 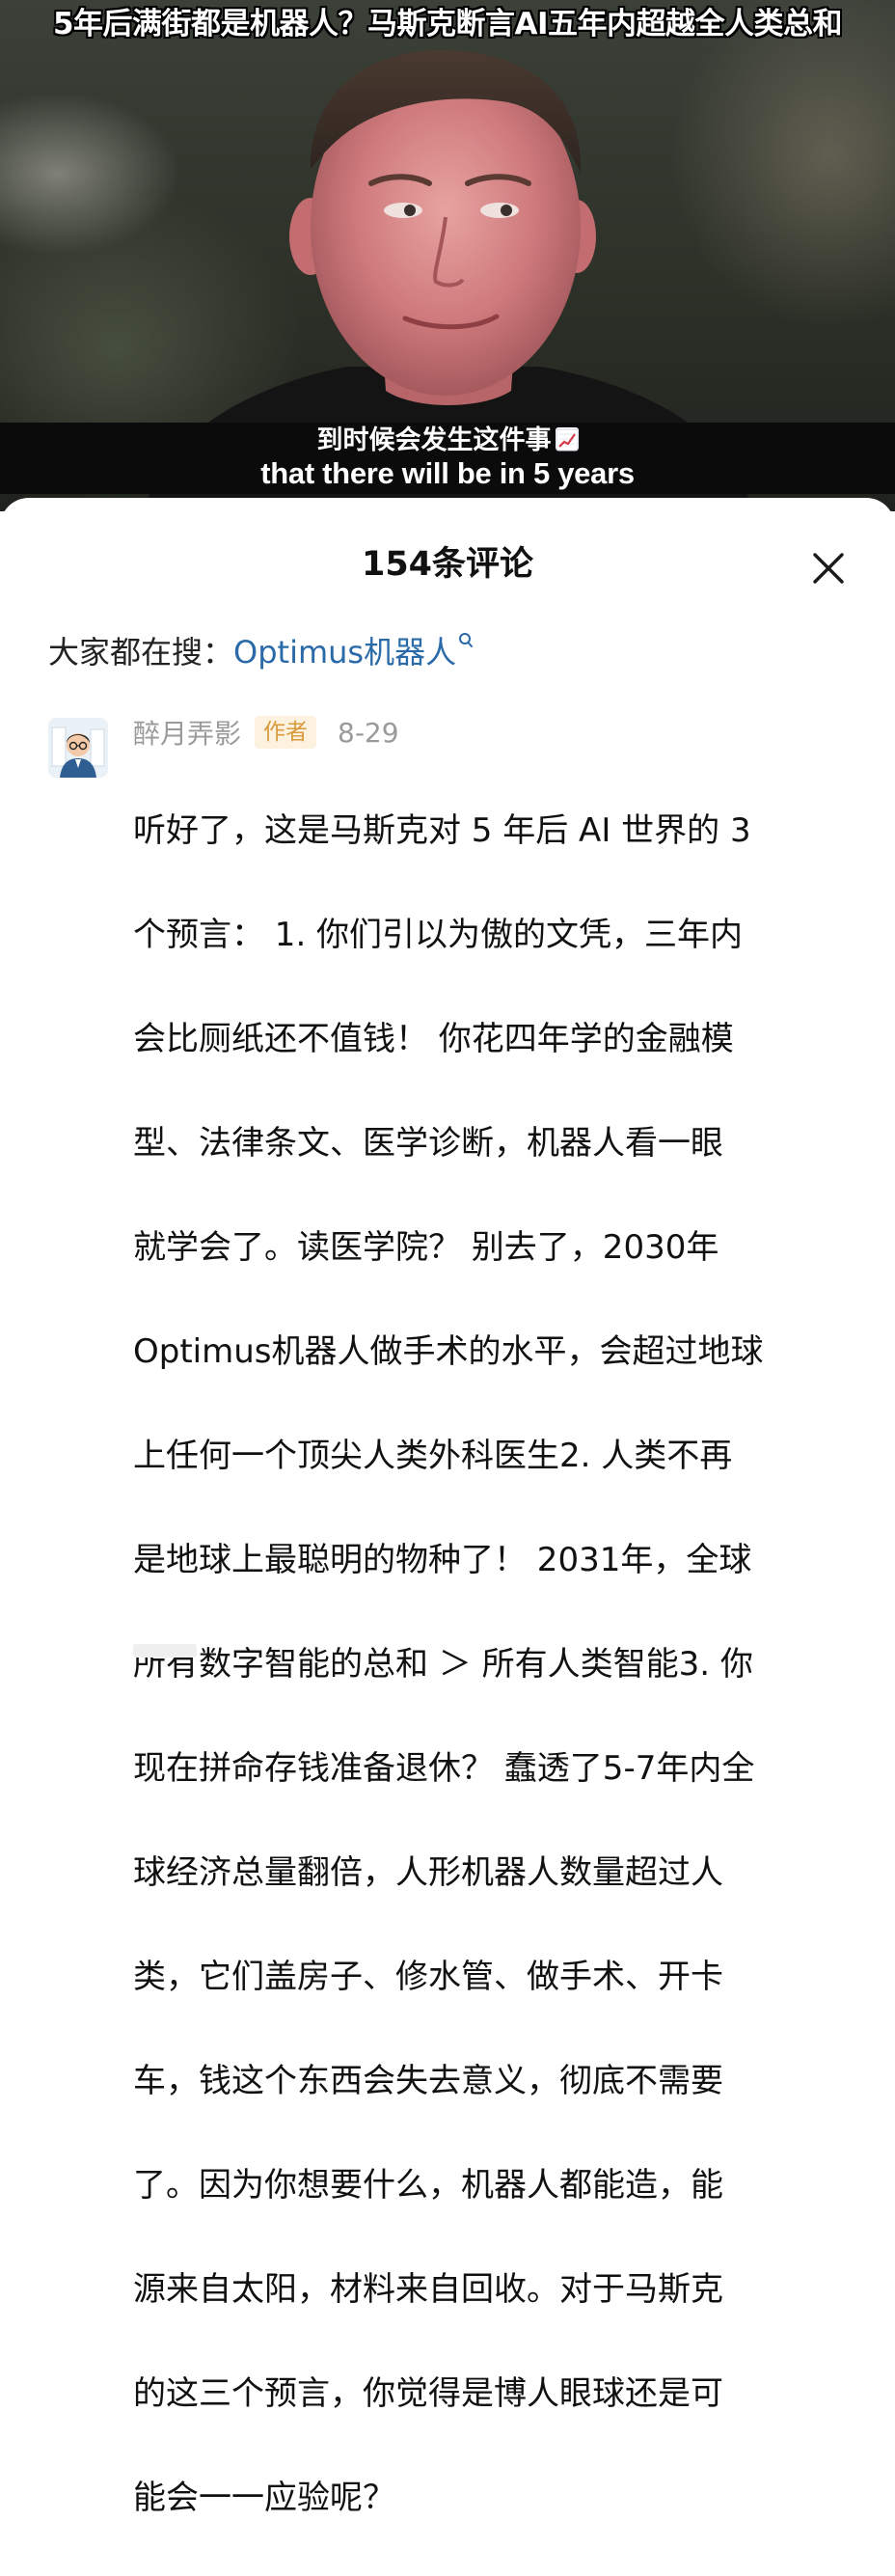 What do you see at coordinates (187, 732) in the screenshot?
I see `comment-author: 醉月弄影` at bounding box center [187, 732].